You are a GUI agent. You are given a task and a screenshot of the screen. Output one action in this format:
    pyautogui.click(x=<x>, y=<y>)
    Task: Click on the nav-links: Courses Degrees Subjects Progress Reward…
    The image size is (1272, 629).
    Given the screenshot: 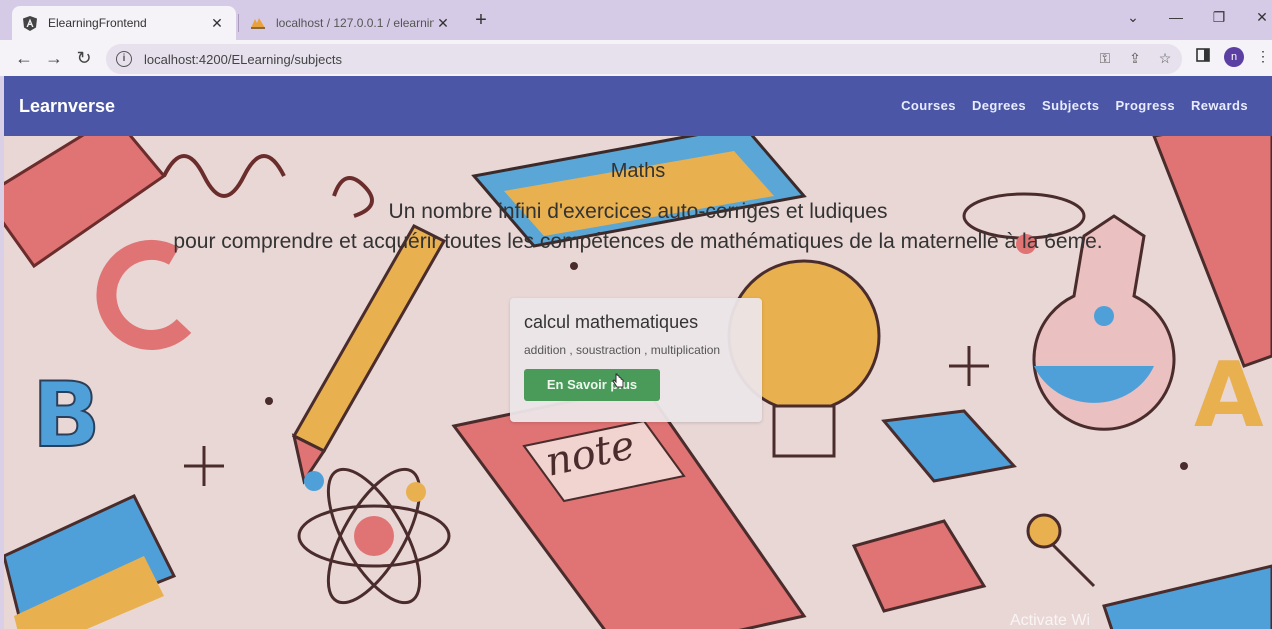 What is the action you would take?
    pyautogui.click(x=1074, y=105)
    